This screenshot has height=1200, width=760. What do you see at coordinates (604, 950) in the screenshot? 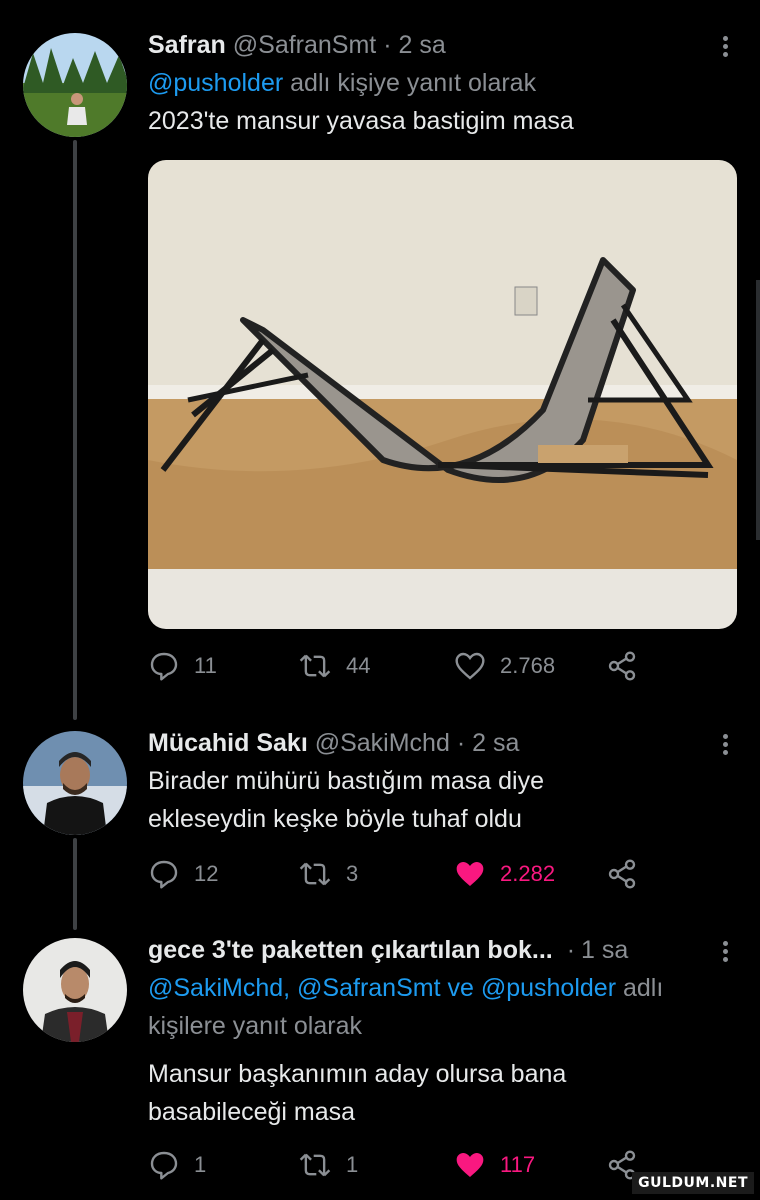
I see `timestamp: 1 sa` at bounding box center [604, 950].